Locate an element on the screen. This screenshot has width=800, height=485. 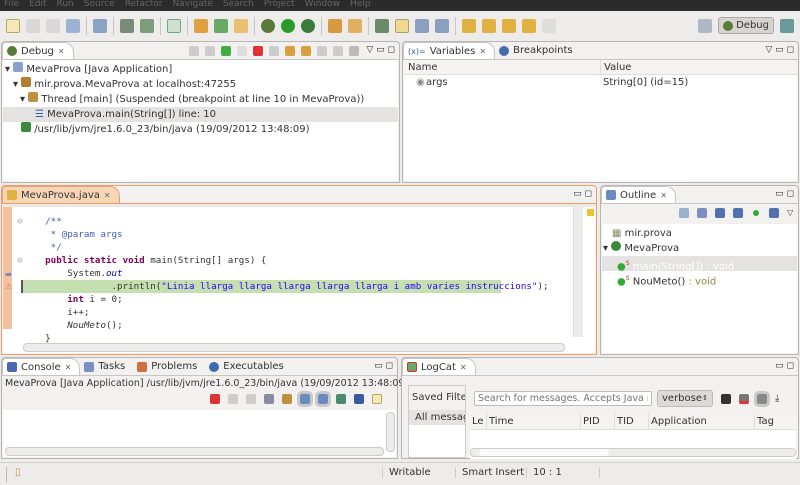
tab-executables: Executables is located at coordinates (248, 366).